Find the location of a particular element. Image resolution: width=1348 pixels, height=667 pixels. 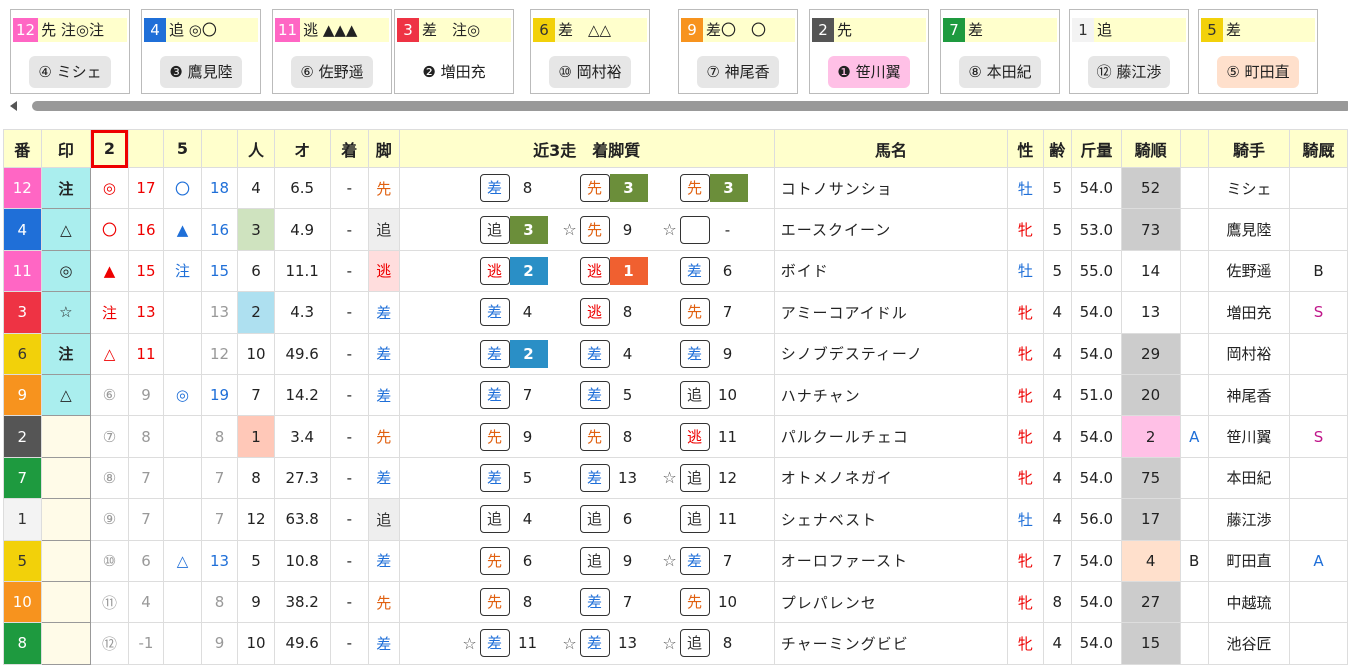

prediction-card: 12 先 注◎注 ④ ミシェ is located at coordinates (70, 51).